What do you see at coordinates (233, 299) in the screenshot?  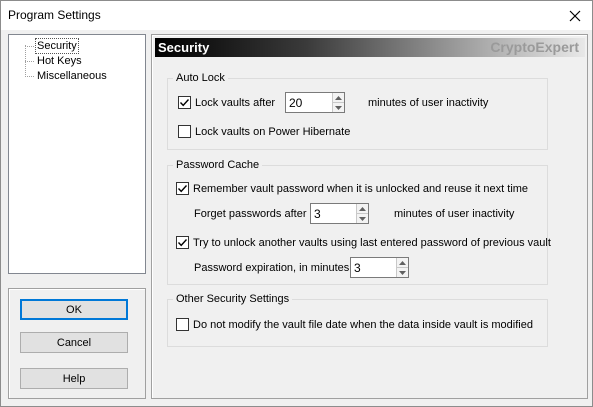 I see `other-security-group-title: Other Security Settings` at bounding box center [233, 299].